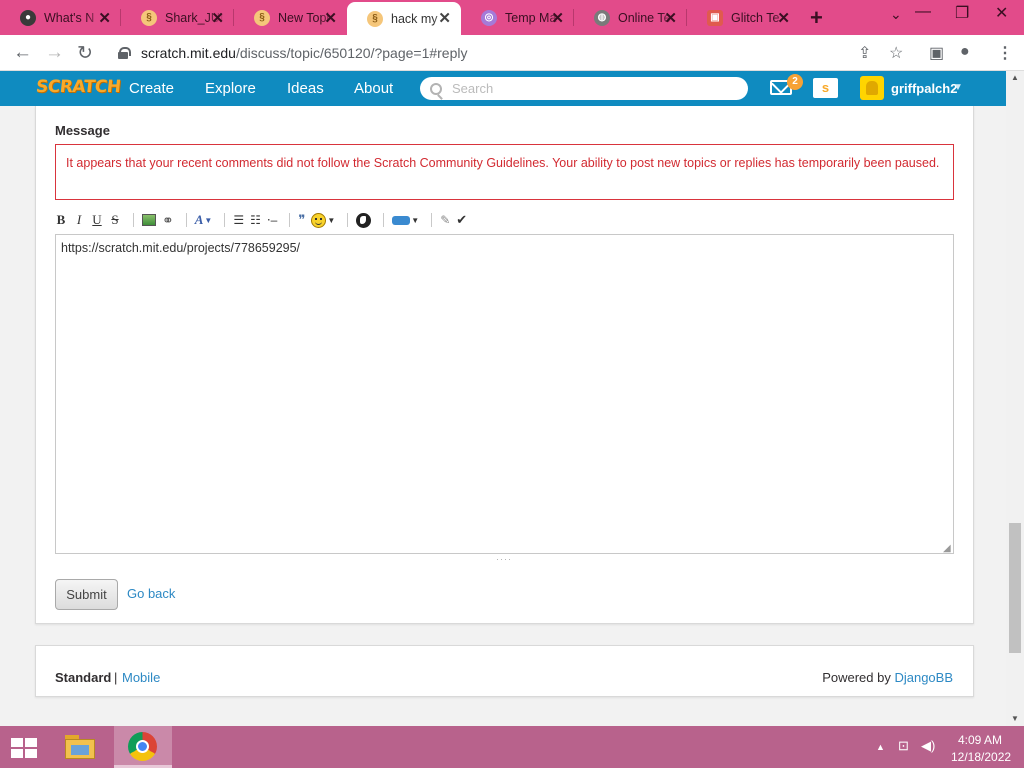  Describe the element at coordinates (962, 13) in the screenshot. I see `restore-icon: ❐` at that location.